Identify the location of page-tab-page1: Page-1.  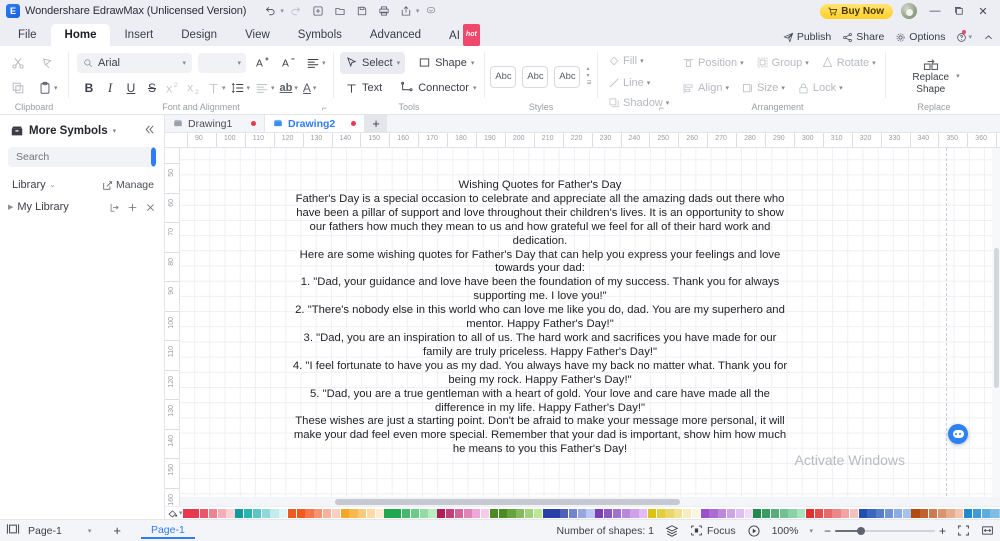
(167, 530).